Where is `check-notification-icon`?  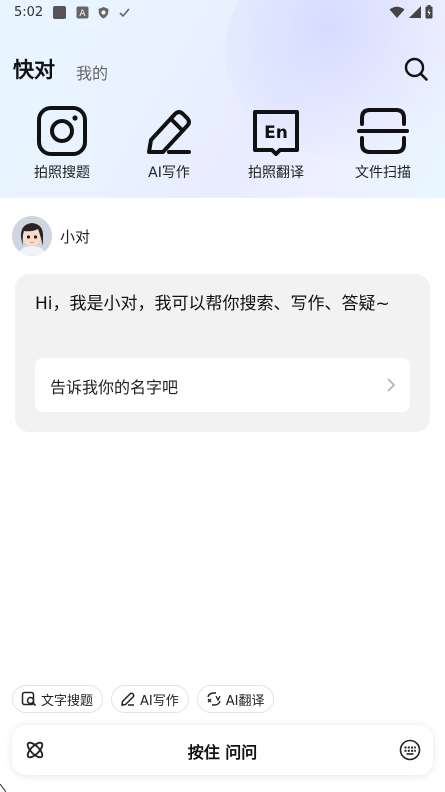 check-notification-icon is located at coordinates (124, 13).